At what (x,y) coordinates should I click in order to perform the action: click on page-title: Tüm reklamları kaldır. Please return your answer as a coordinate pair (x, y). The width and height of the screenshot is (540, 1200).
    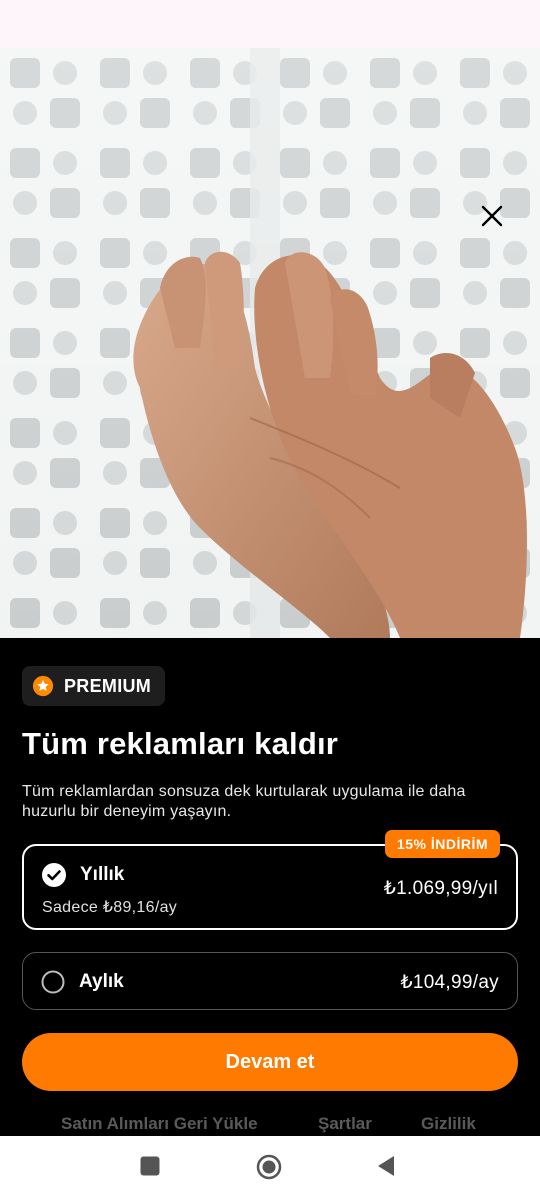
    Looking at the image, I should click on (180, 743).